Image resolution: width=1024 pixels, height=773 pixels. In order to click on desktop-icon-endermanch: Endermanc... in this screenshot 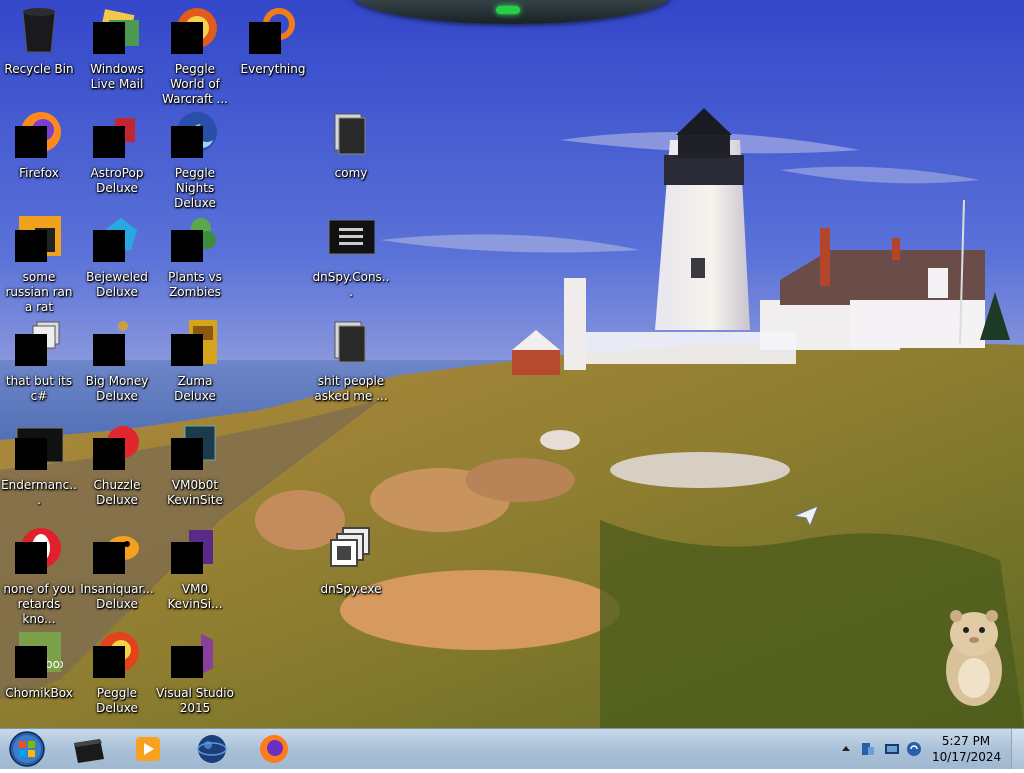, I will do `click(39, 470)`.